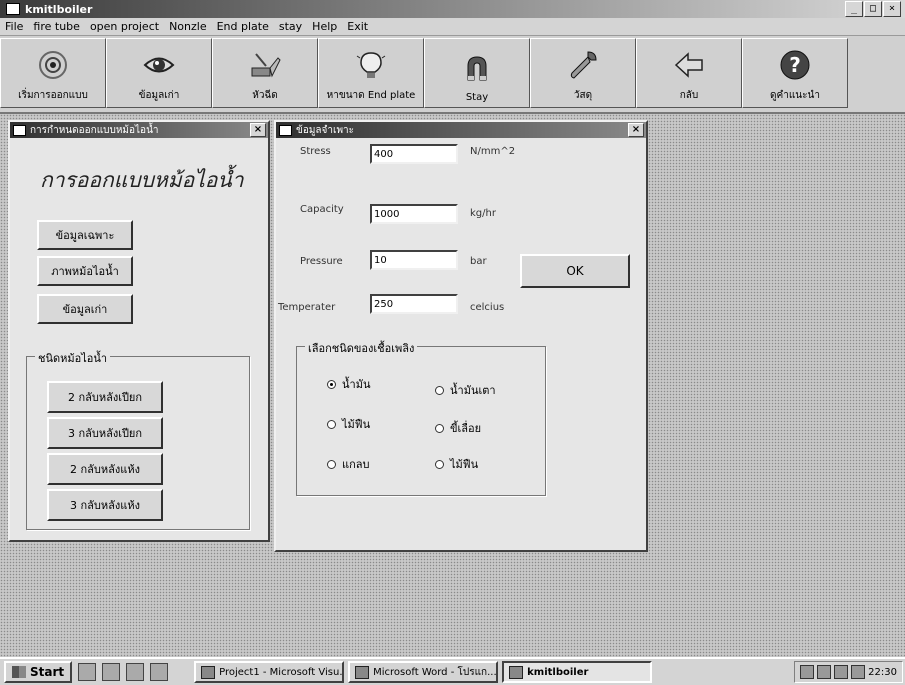 The image size is (905, 685). Describe the element at coordinates (285, 130) in the screenshot. I see `spec-window-icon` at that location.